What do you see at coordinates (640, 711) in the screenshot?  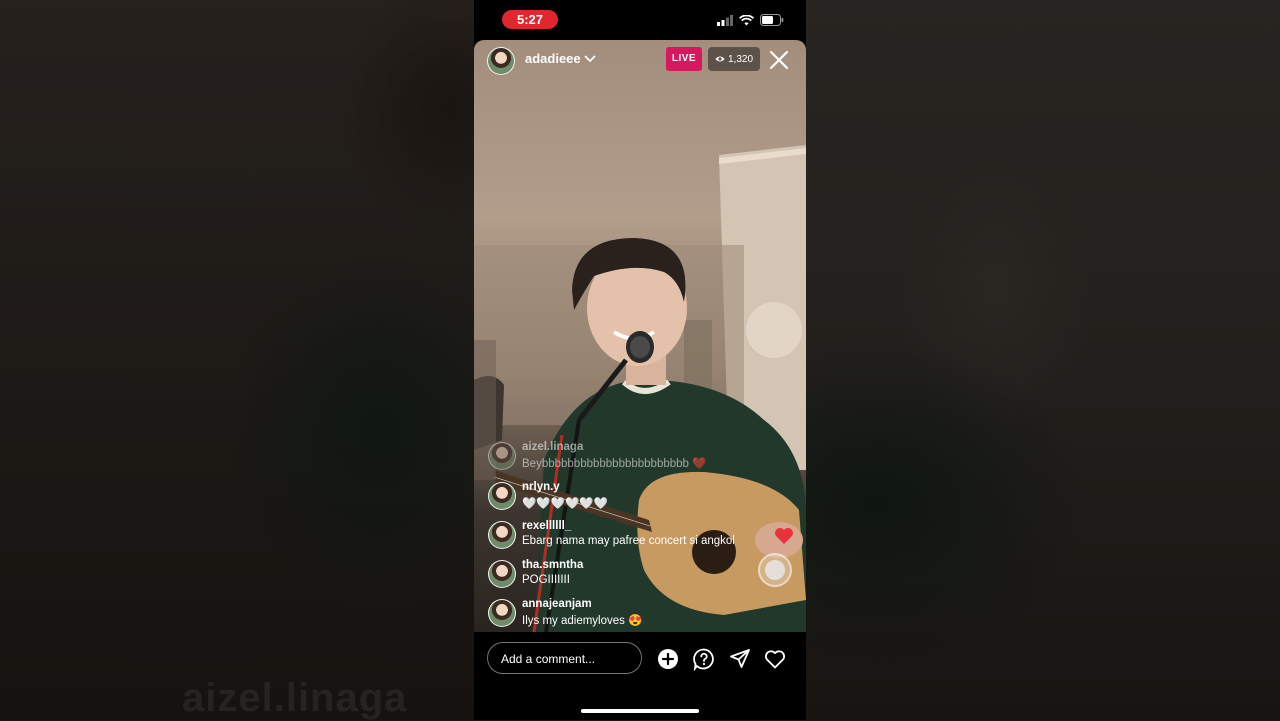 I see `home-indicator` at bounding box center [640, 711].